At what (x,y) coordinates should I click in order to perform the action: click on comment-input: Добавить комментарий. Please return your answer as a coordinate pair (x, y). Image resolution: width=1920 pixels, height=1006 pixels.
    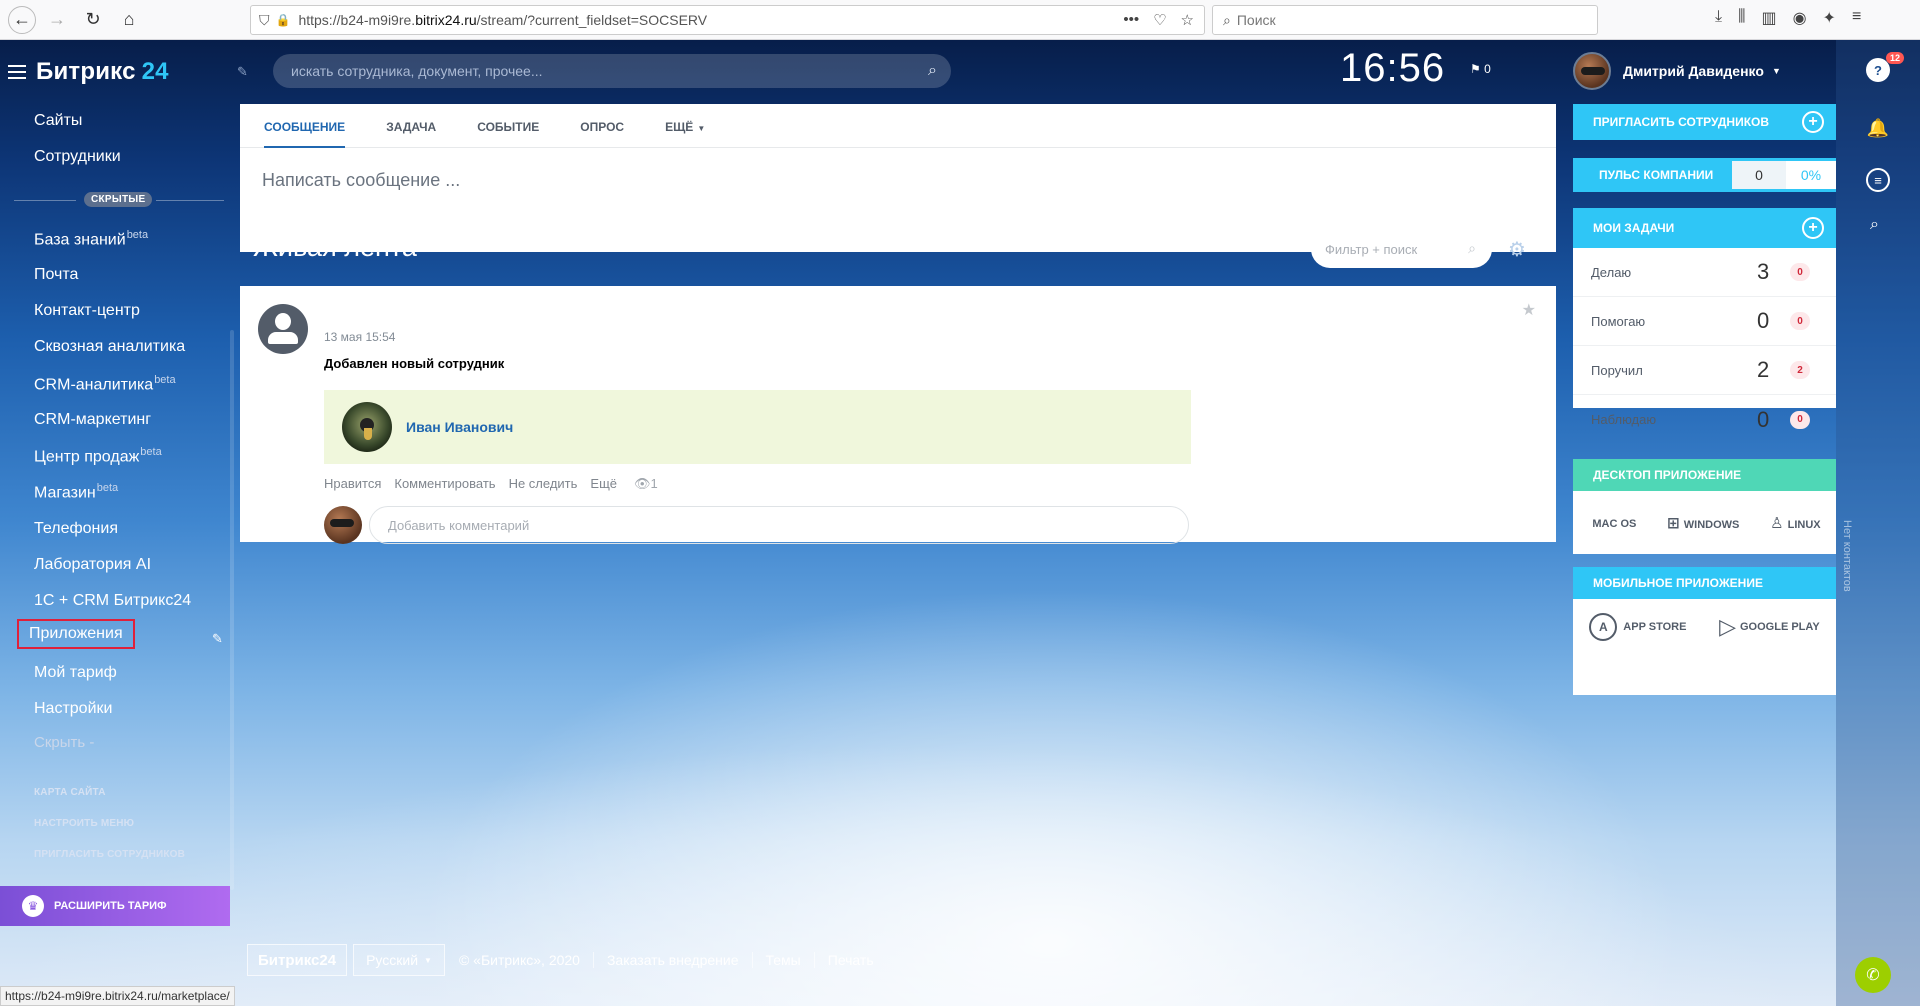
    Looking at the image, I should click on (779, 525).